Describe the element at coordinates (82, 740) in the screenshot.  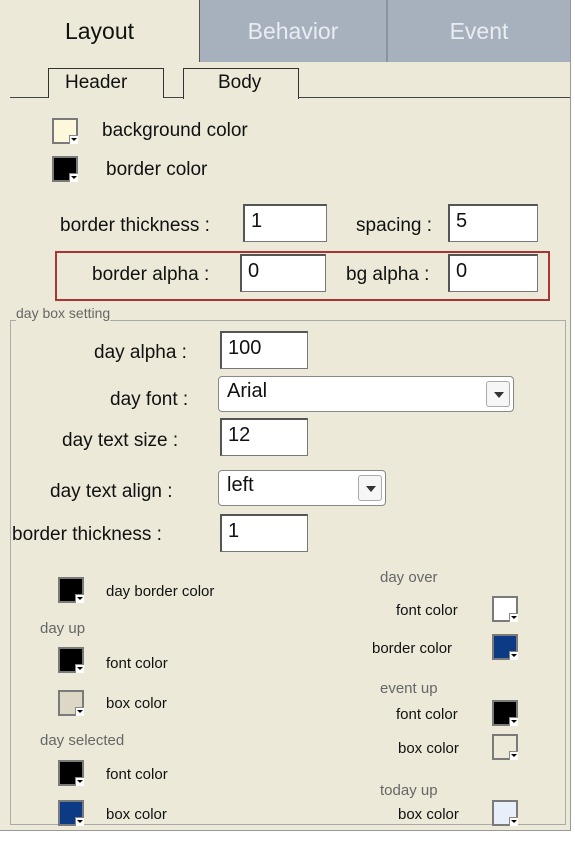
I see `day-selected-title: day selected` at that location.